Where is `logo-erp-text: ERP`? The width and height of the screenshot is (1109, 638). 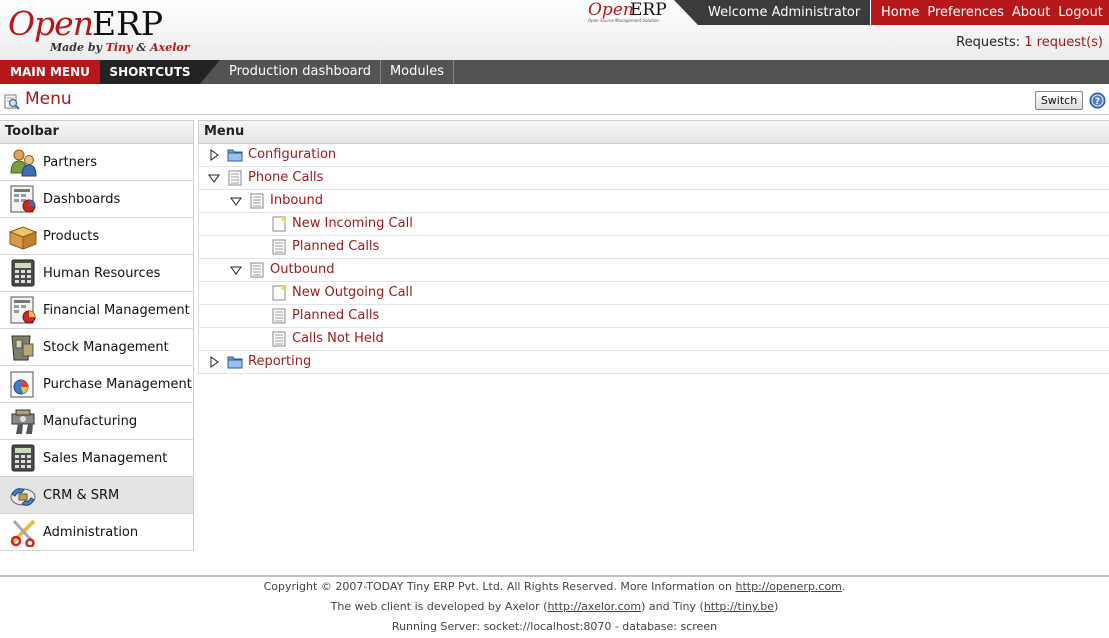 logo-erp-text: ERP is located at coordinates (128, 23).